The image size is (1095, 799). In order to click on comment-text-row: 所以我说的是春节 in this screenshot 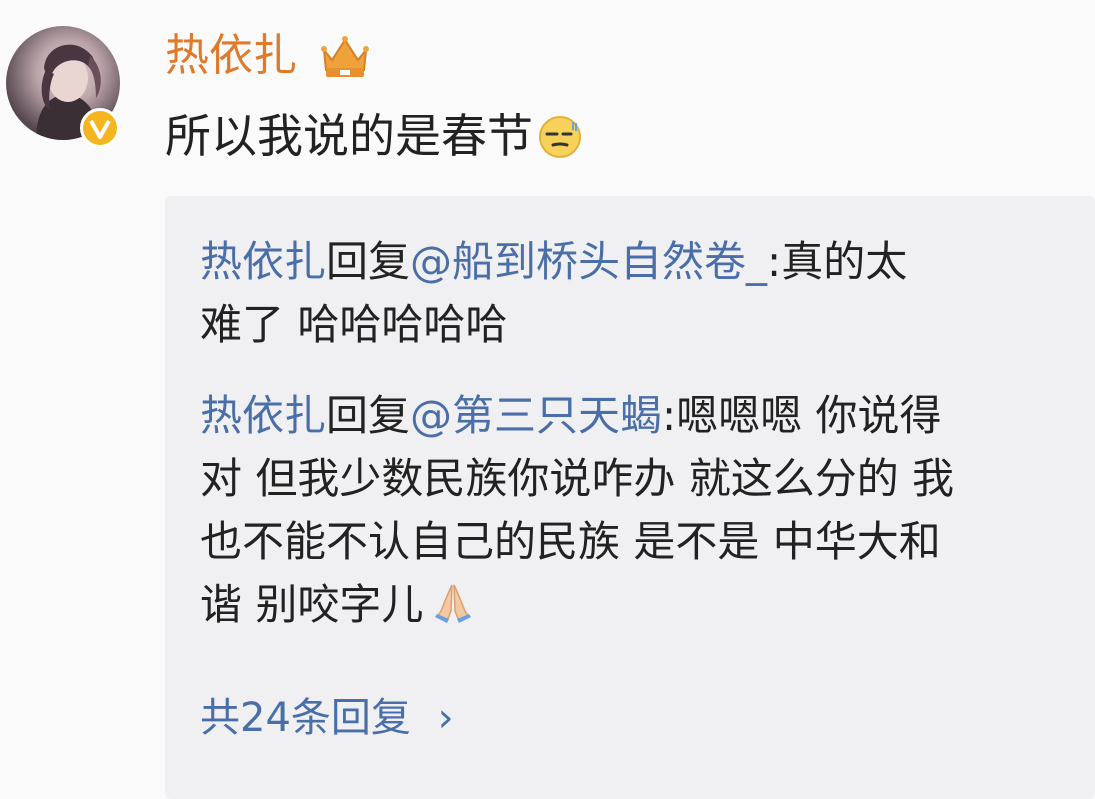, I will do `click(374, 136)`.